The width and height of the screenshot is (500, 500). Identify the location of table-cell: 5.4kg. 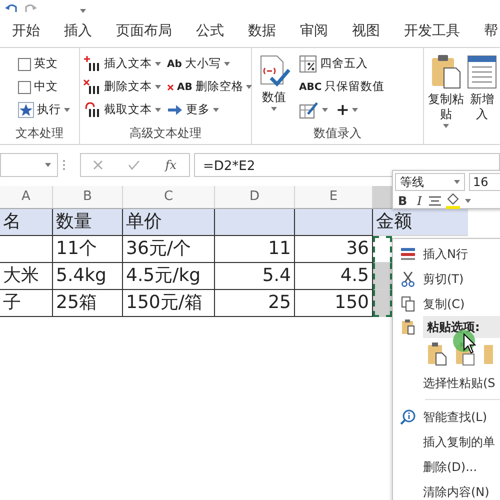
(88, 276).